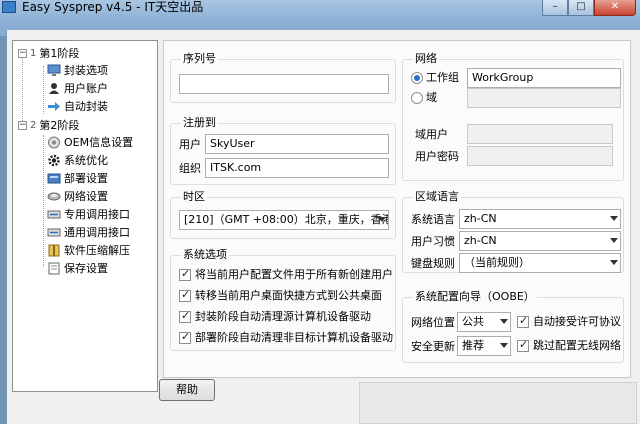 The height and width of the screenshot is (424, 640). What do you see at coordinates (283, 316) in the screenshot?
I see `sysopt-label-clean-source-drivers: 封装阶段自动清理源计算机设备驱动` at bounding box center [283, 316].